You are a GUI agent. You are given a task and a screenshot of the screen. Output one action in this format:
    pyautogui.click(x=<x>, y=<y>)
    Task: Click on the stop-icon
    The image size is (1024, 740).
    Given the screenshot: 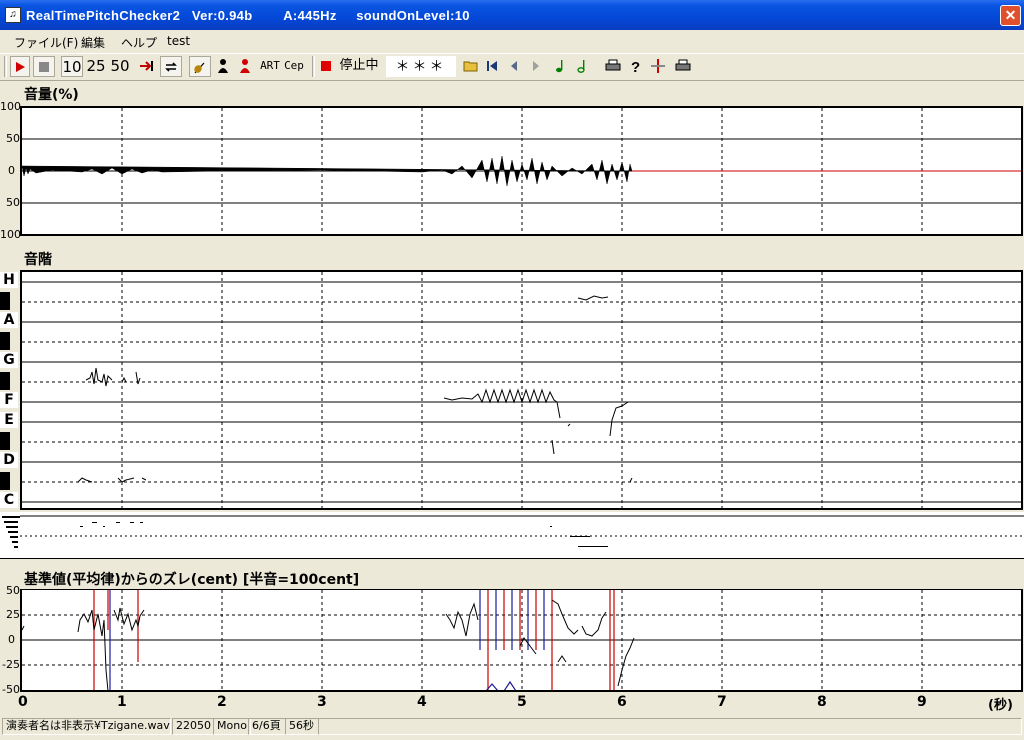 What is the action you would take?
    pyautogui.click(x=44, y=67)
    